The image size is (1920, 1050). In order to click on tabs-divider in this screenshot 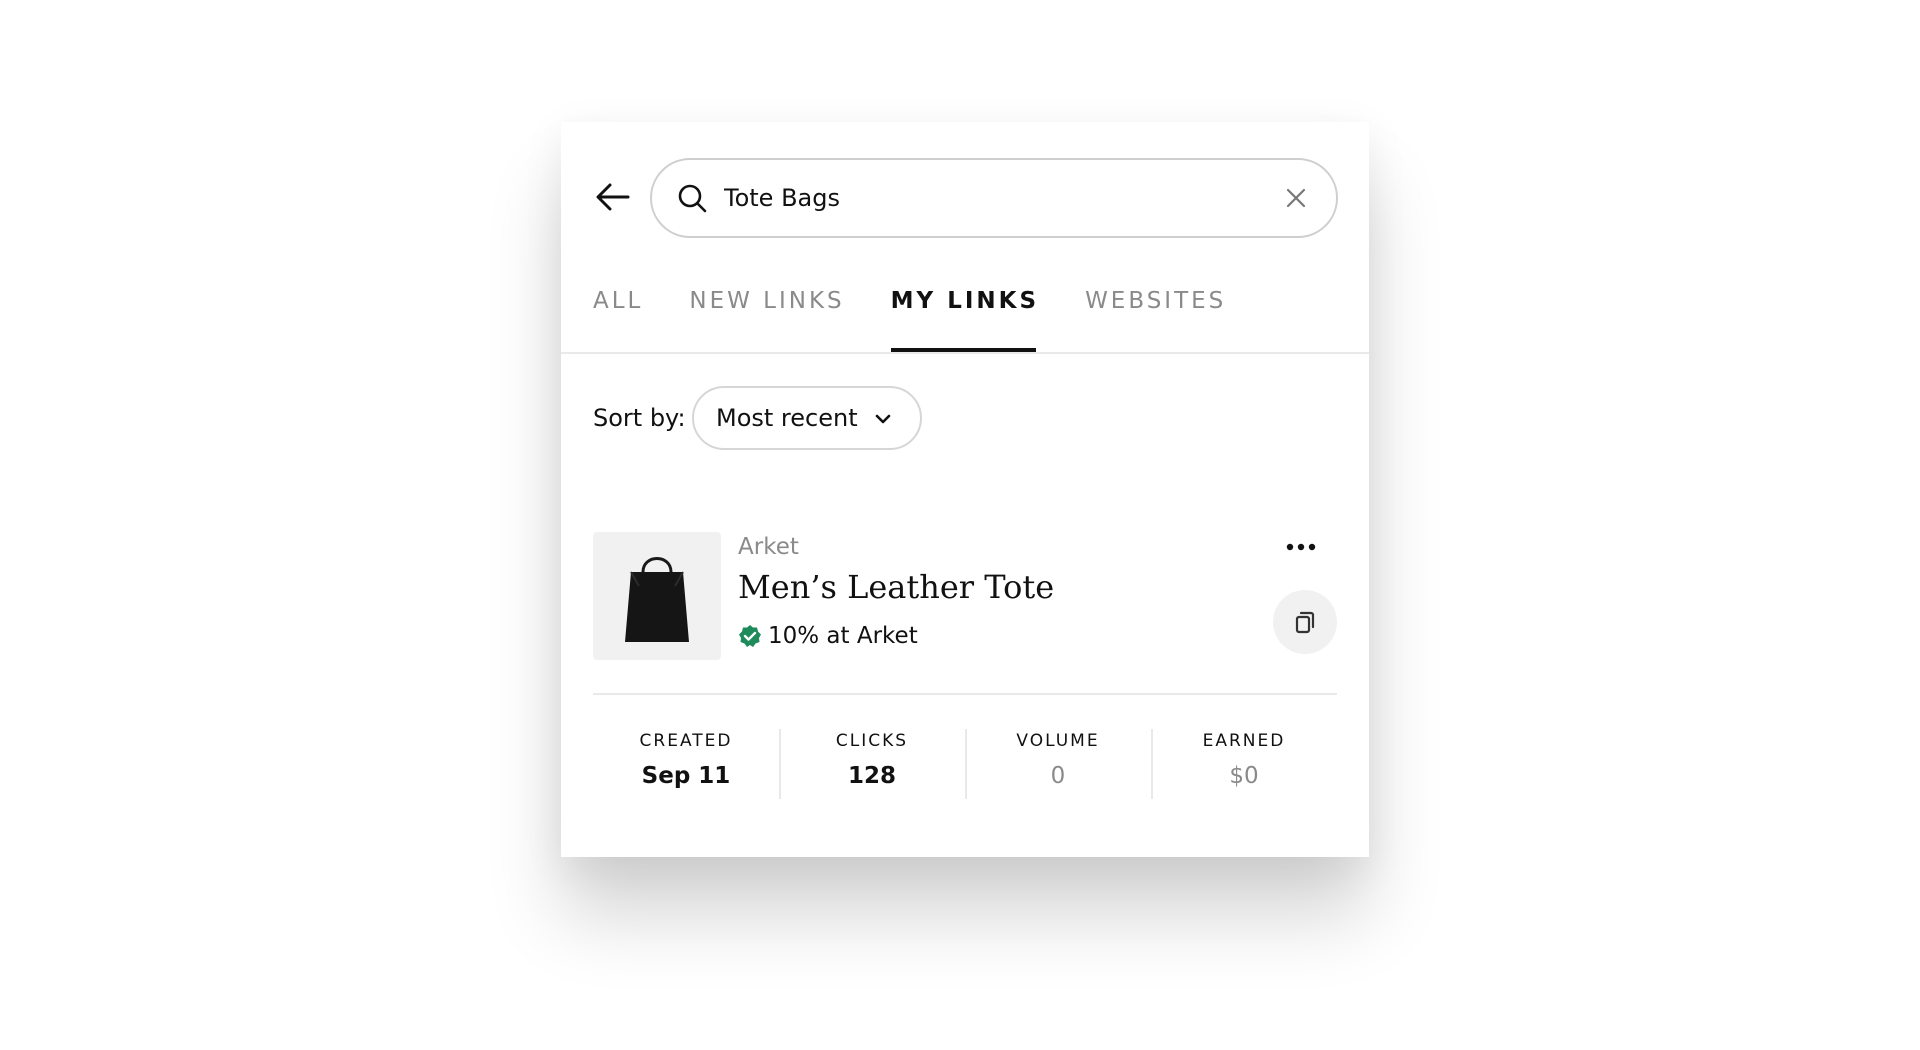, I will do `click(965, 353)`.